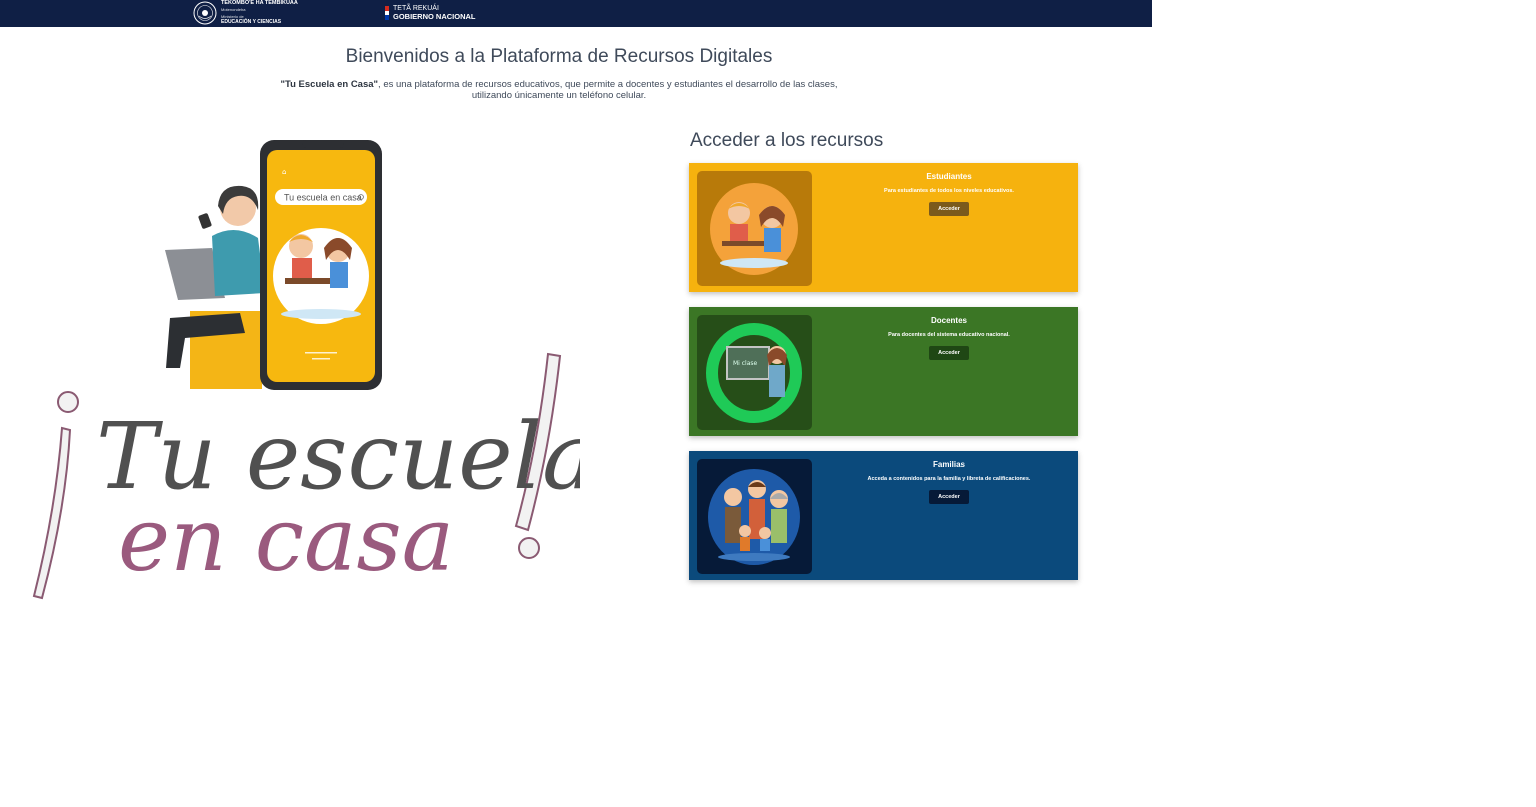 The image size is (1536, 807). I want to click on desk-shape, so click(309, 281).